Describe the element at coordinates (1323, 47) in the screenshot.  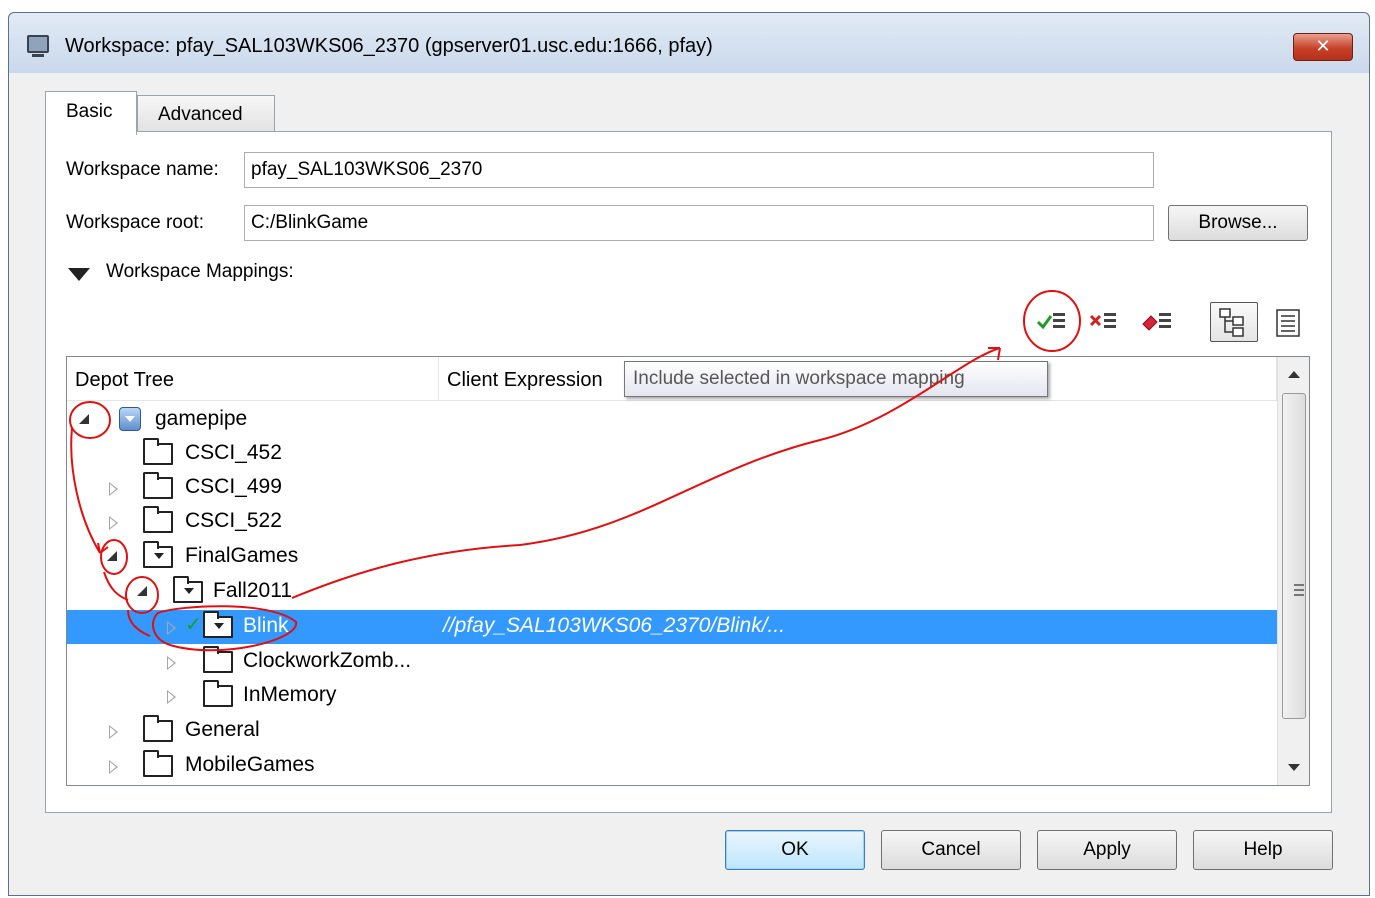
I see `close-button: ✕` at that location.